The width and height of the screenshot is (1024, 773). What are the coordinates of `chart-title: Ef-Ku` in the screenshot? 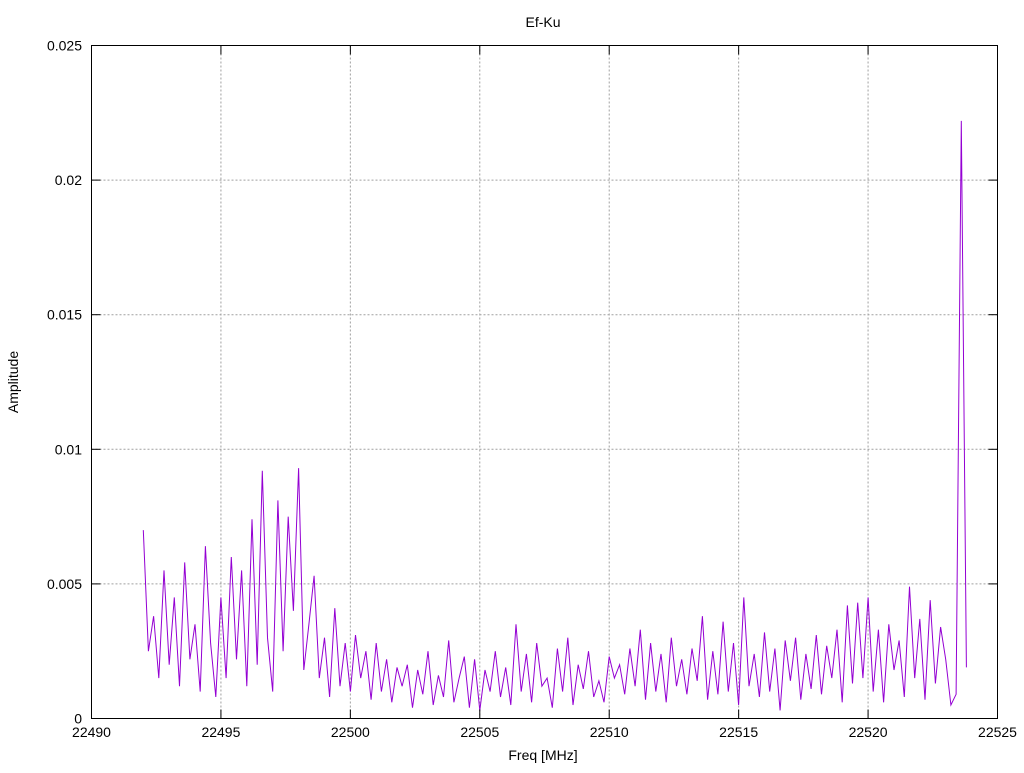 It's located at (542, 22).